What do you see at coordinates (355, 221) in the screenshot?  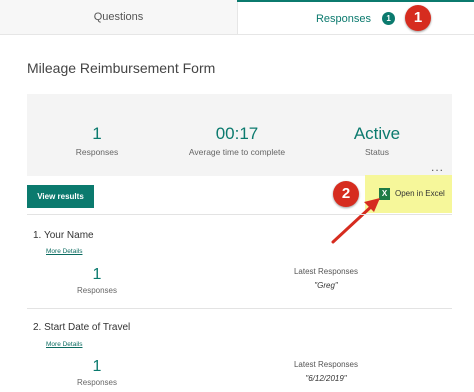 I see `annotation-arrow-icon` at bounding box center [355, 221].